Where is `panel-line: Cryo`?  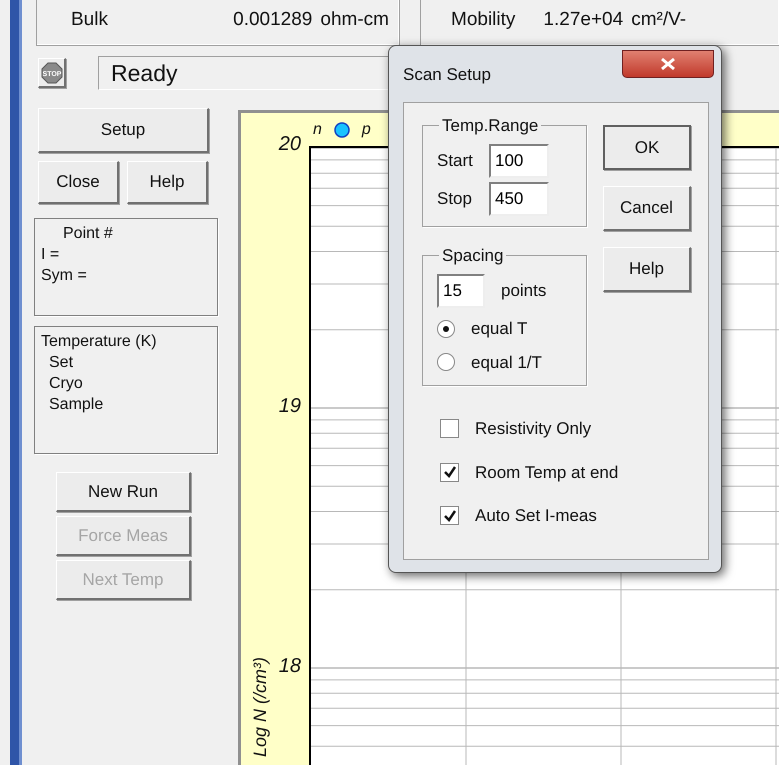 panel-line: Cryo is located at coordinates (66, 384).